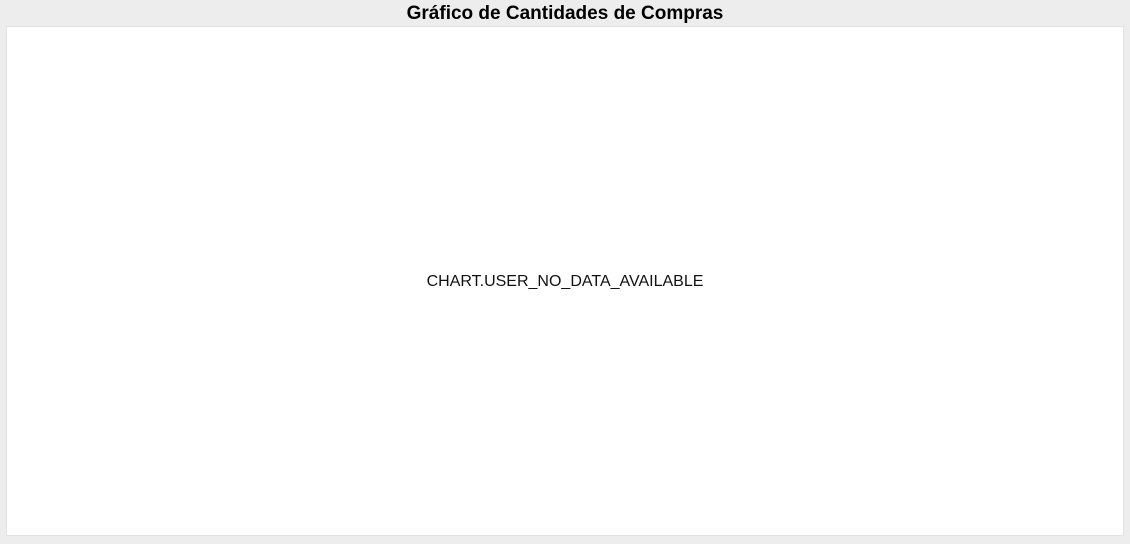 The image size is (1130, 544). I want to click on no-data-message: CHART.USER_NO_DATA_AVAILABLE, so click(565, 281).